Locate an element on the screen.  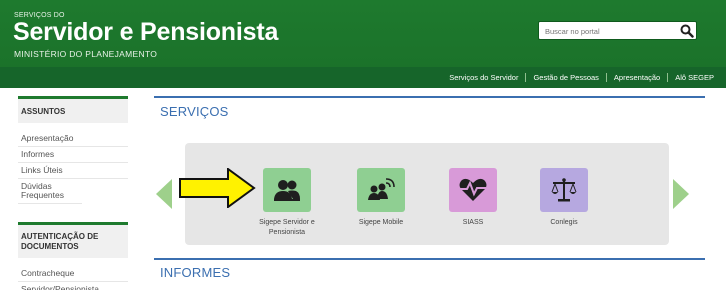
sidebar-item-servidor-pensionista: Servidor/Pensionista is located at coordinates (73, 286).